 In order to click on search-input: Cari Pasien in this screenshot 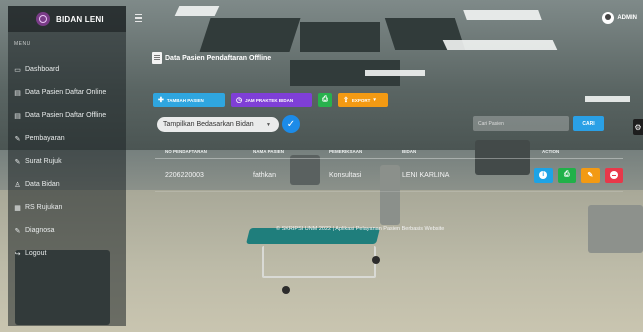, I will do `click(521, 123)`.